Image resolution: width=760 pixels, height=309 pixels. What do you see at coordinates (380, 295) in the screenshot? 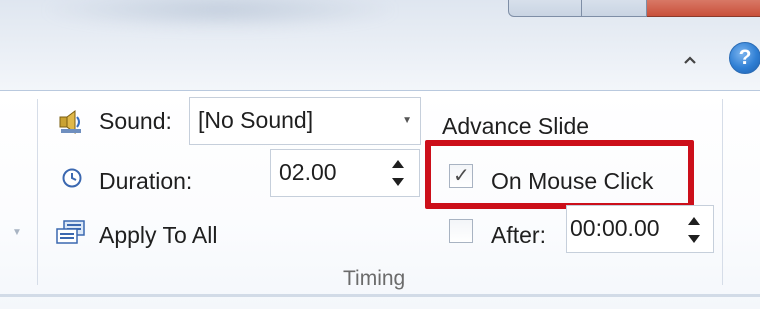
I see `ribbon-bottom-border` at bounding box center [380, 295].